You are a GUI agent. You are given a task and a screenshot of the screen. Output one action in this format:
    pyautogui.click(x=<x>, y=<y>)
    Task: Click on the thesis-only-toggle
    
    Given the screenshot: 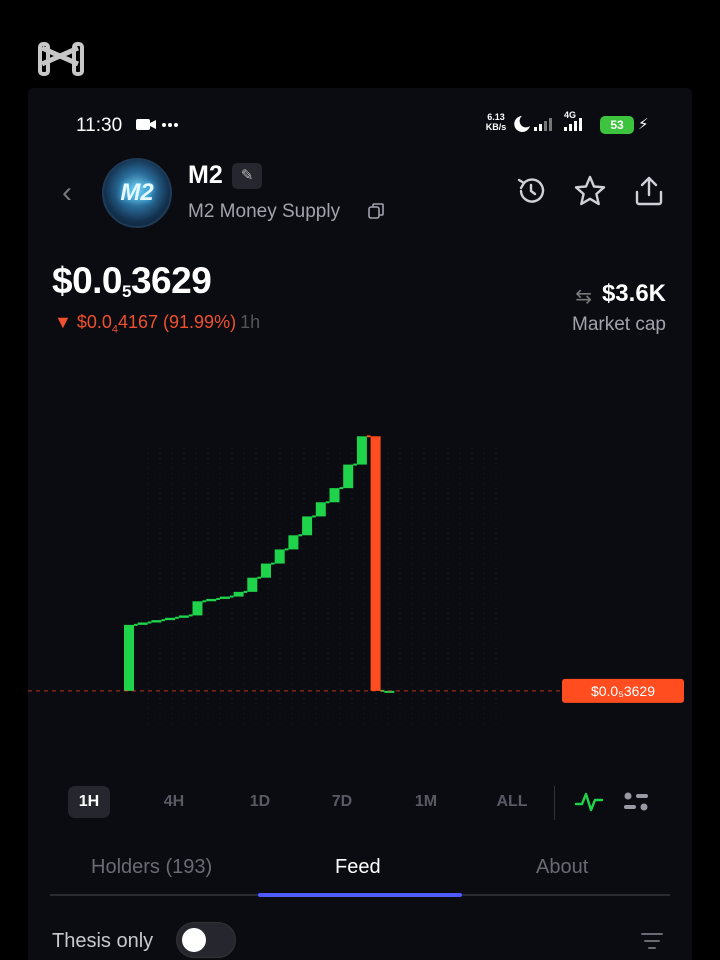 What is the action you would take?
    pyautogui.click(x=206, y=940)
    